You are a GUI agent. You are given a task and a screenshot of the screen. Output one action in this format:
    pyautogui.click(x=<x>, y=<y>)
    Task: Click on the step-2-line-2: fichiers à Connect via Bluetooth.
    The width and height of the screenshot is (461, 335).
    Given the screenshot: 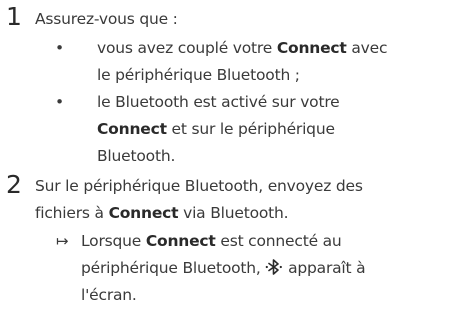 What is the action you would take?
    pyautogui.click(x=162, y=213)
    